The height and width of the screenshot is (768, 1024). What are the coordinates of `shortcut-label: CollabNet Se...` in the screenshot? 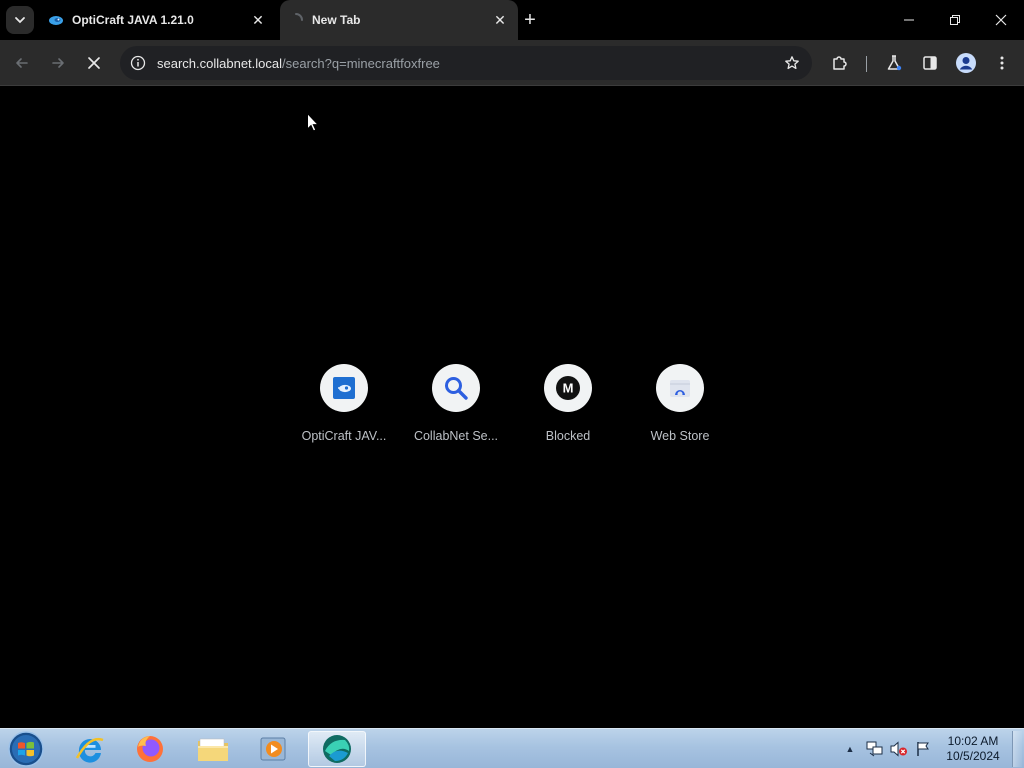 It's located at (456, 436).